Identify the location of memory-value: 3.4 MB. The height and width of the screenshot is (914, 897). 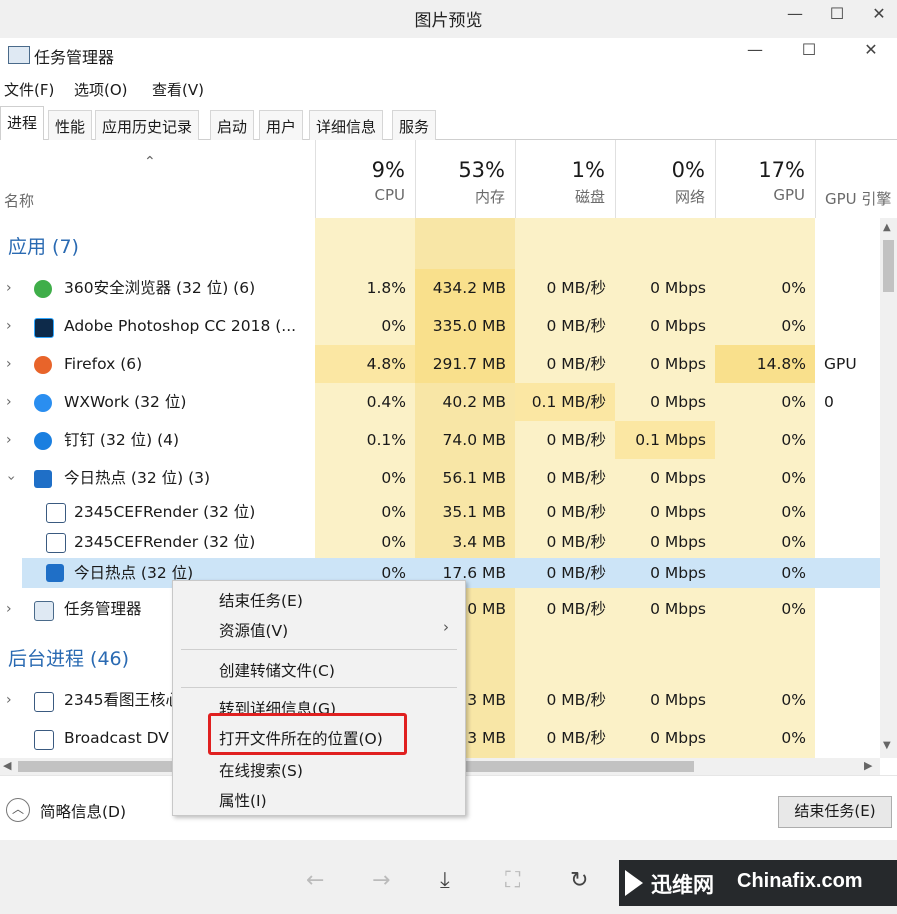
(479, 542).